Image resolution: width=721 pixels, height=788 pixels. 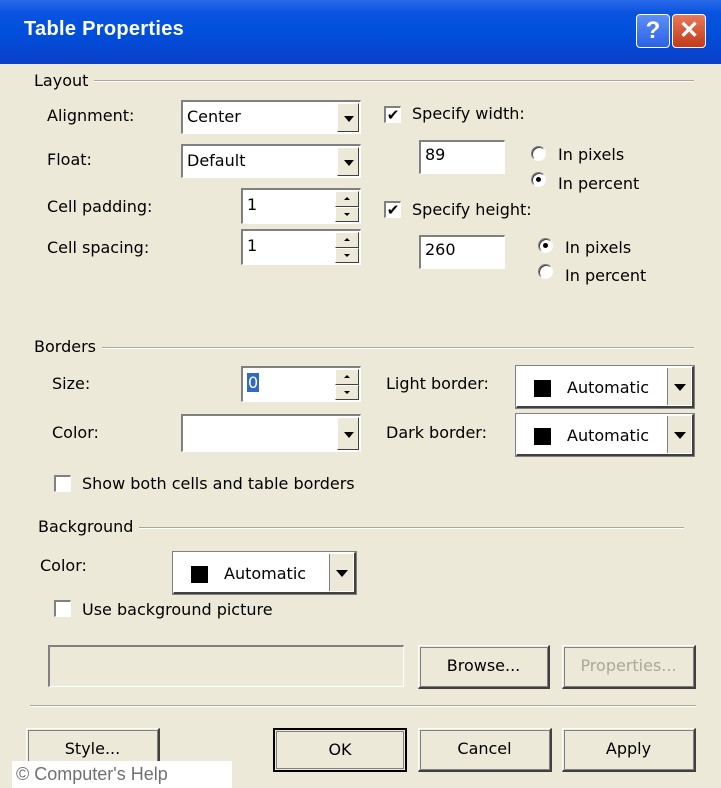 I want to click on use-background-picture-checkbox, so click(x=62, y=608).